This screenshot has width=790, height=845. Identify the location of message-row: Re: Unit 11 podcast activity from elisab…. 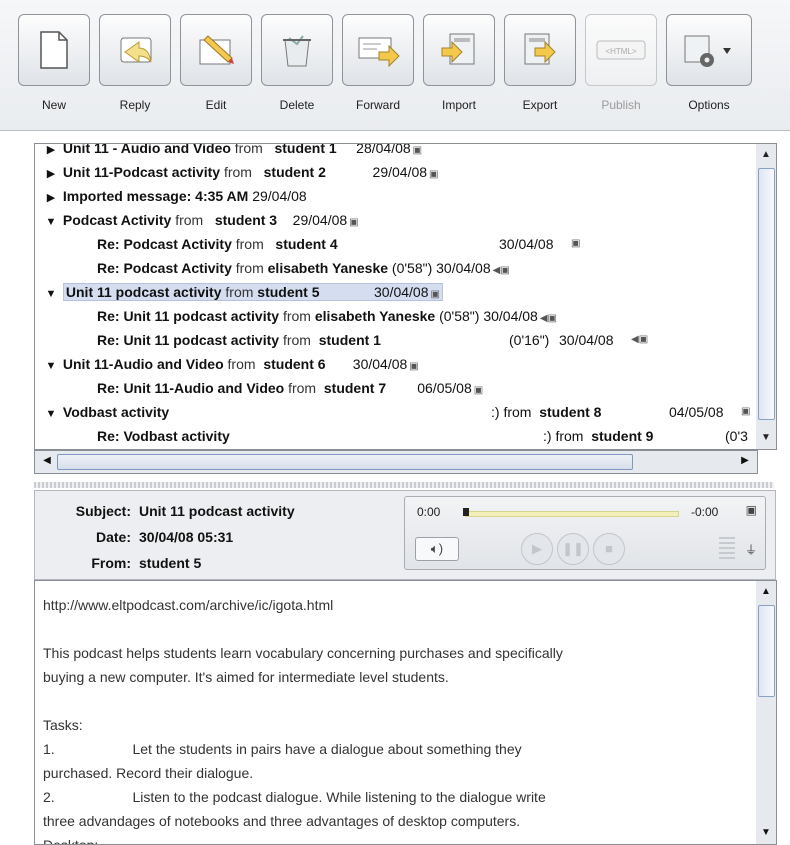
(327, 316).